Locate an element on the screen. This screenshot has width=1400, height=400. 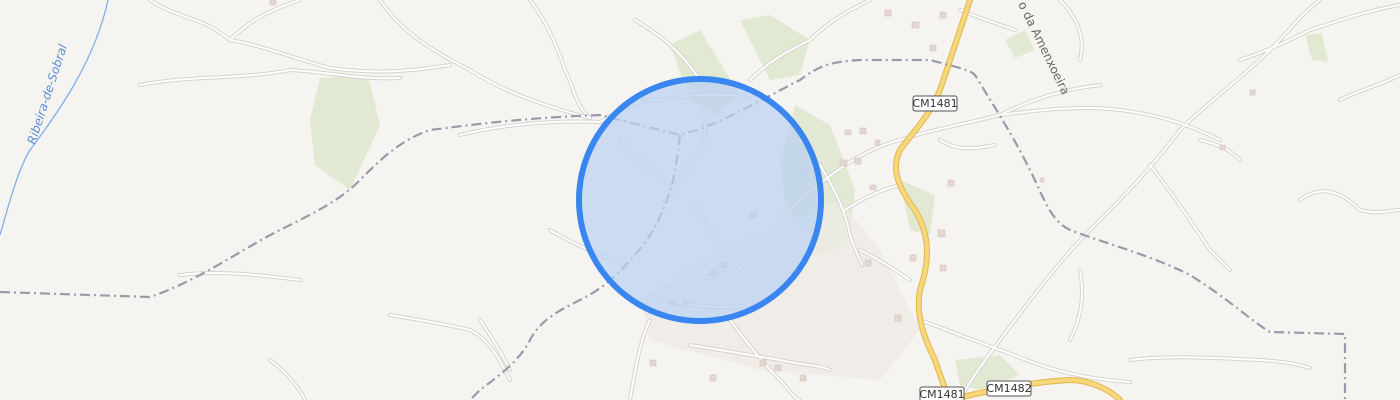
road-shield-cm1481-bottom: CM1481 is located at coordinates (942, 393).